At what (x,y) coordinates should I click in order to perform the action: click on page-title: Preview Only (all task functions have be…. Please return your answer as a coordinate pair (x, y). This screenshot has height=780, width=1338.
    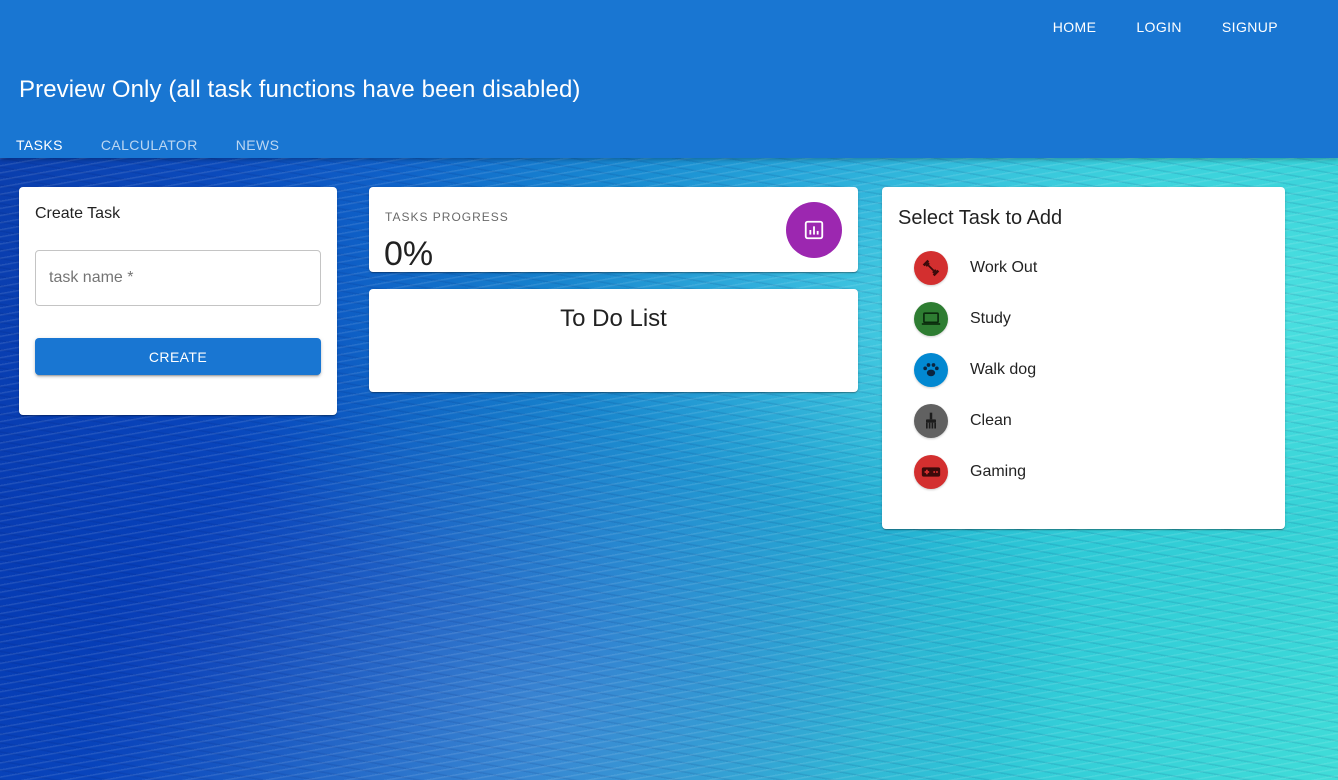
    Looking at the image, I should click on (300, 89).